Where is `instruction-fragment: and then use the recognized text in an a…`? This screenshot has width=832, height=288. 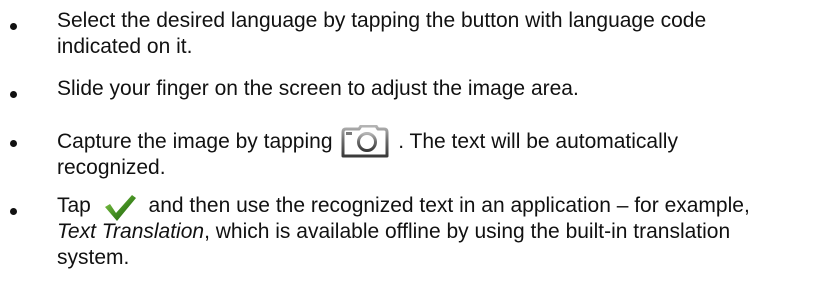
instruction-fragment: and then use the recognized text in an a… is located at coordinates (449, 205).